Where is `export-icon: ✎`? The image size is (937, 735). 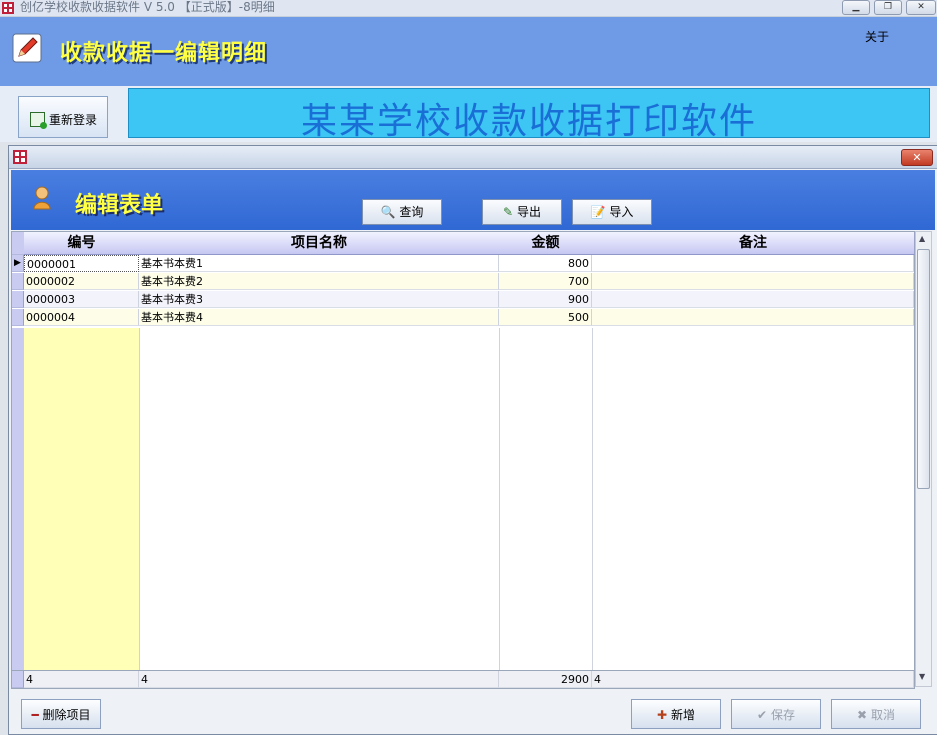
export-icon: ✎ is located at coordinates (508, 212).